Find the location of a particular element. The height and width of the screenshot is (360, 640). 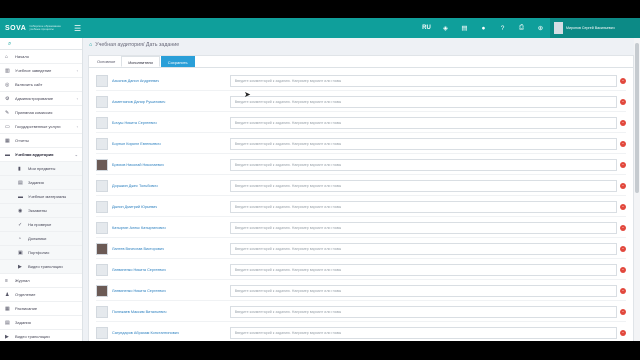

breadcrumb-text: Учебная аудитория/ Дать задание is located at coordinates (137, 45).